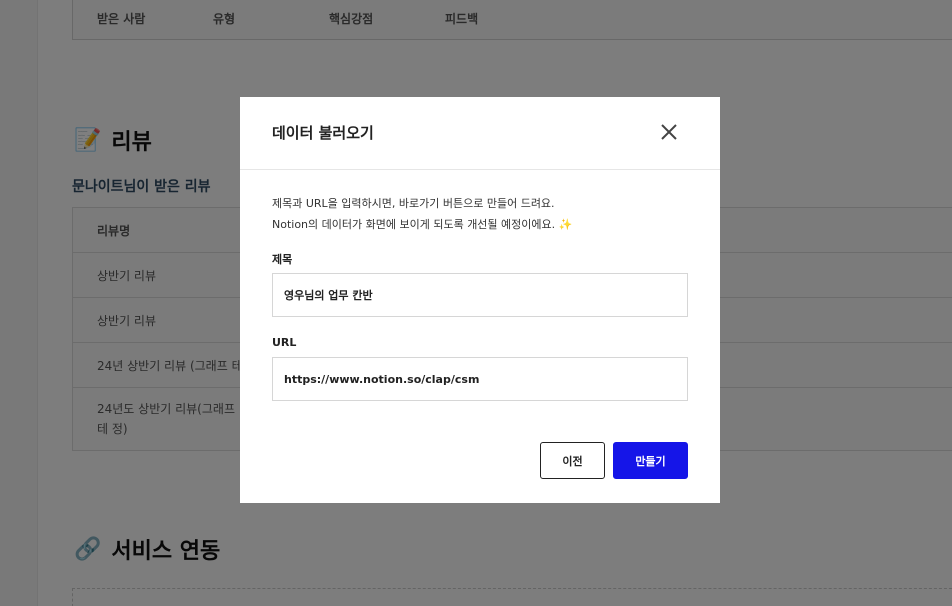 The width and height of the screenshot is (952, 606). I want to click on close-button, so click(669, 132).